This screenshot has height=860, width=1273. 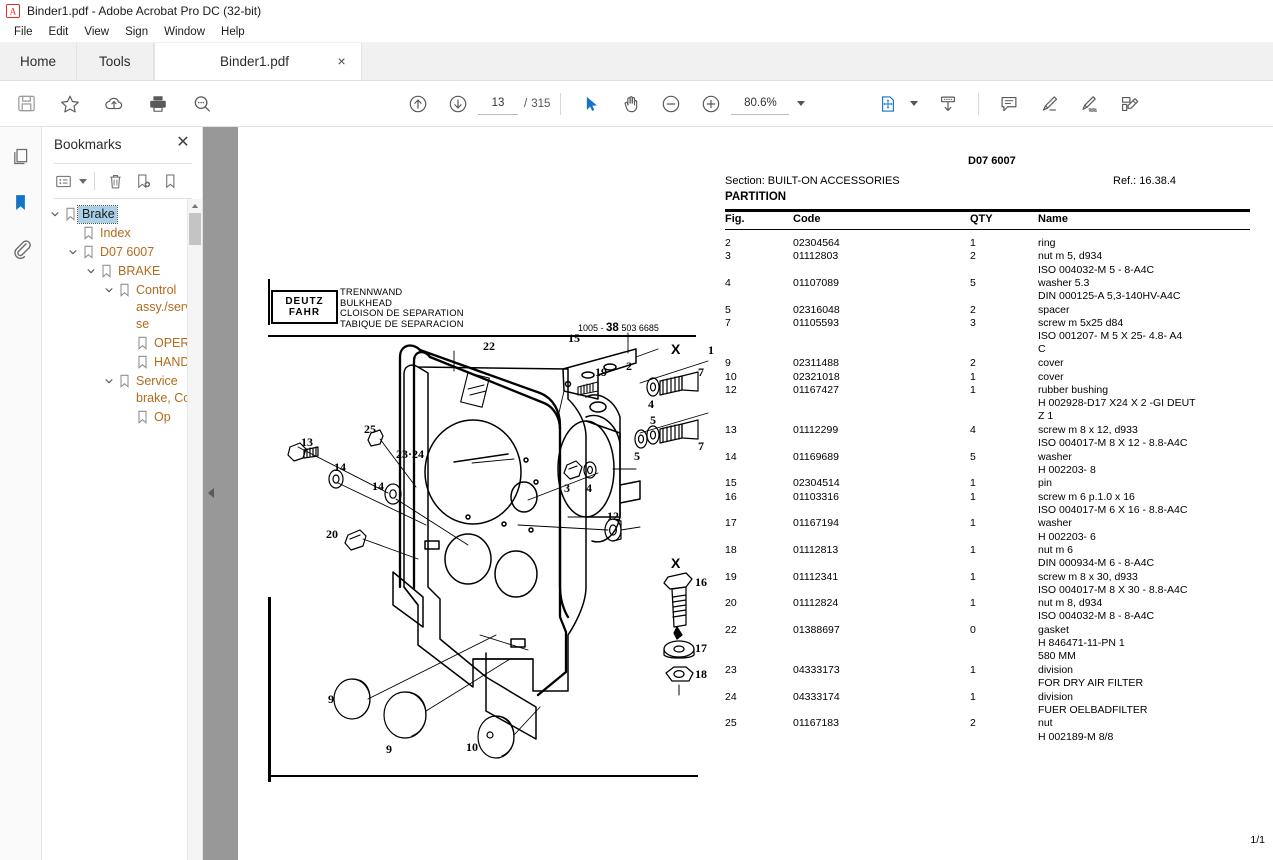 I want to click on cell-name-sub: DIN 000934-M 6 - 8-A4C, so click(x=1096, y=563).